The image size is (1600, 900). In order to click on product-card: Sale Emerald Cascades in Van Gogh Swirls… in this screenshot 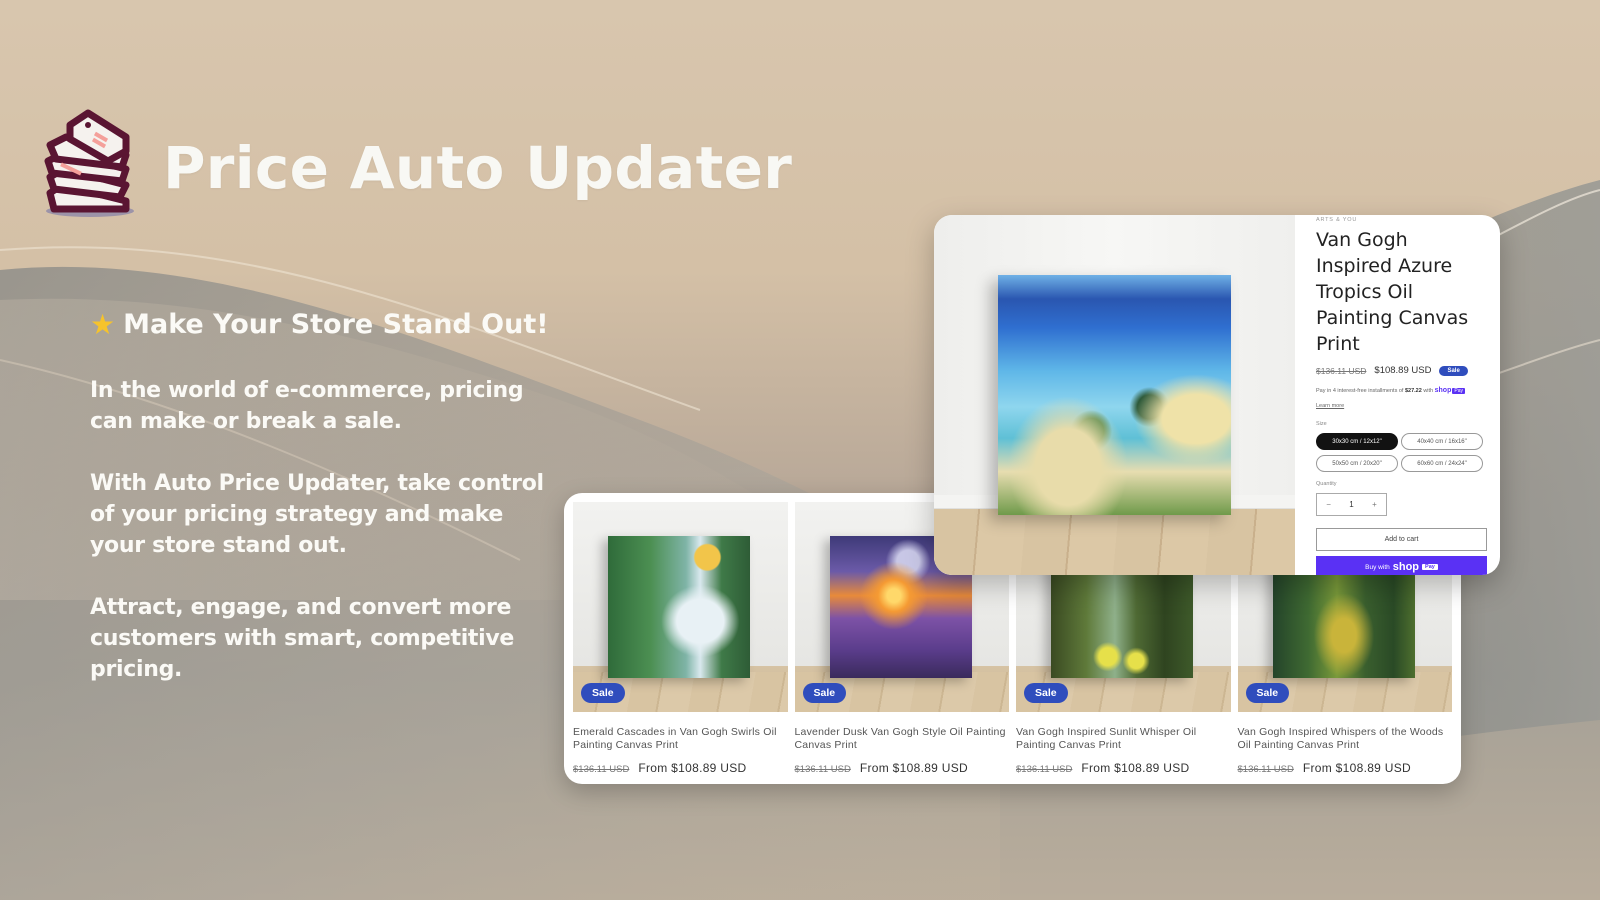, I will do `click(680, 638)`.